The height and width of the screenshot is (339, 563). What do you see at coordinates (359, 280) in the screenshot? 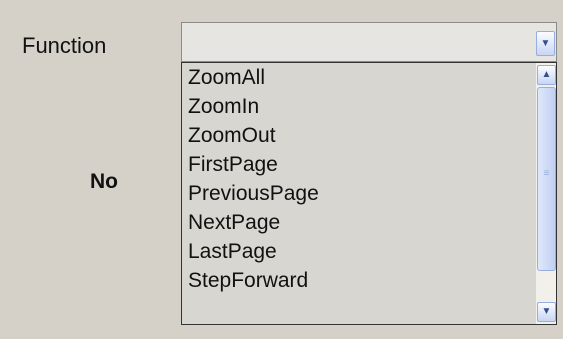
I see `list-item: StepForward` at bounding box center [359, 280].